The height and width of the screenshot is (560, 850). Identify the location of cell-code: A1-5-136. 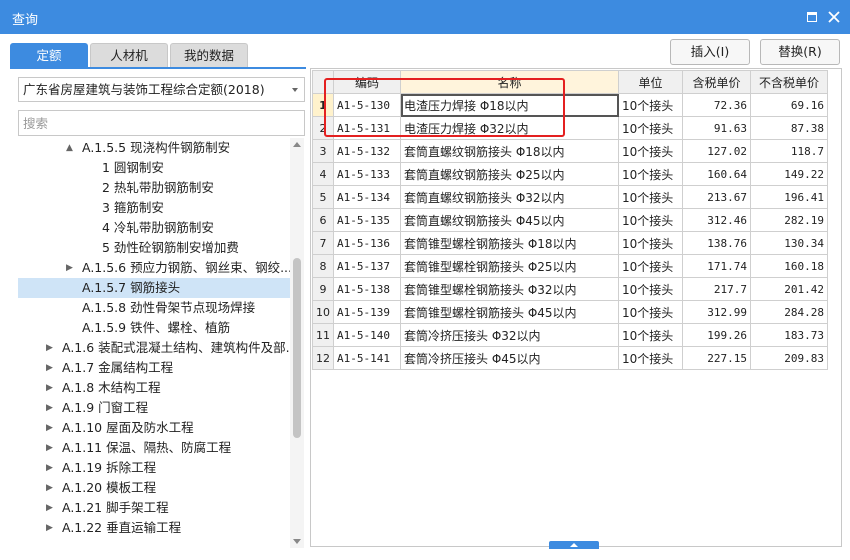
(367, 243).